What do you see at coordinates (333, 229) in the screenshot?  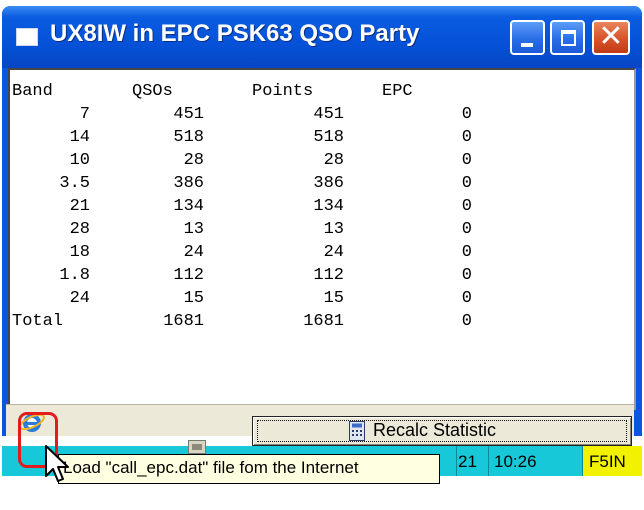 I see `points-cell: 13` at bounding box center [333, 229].